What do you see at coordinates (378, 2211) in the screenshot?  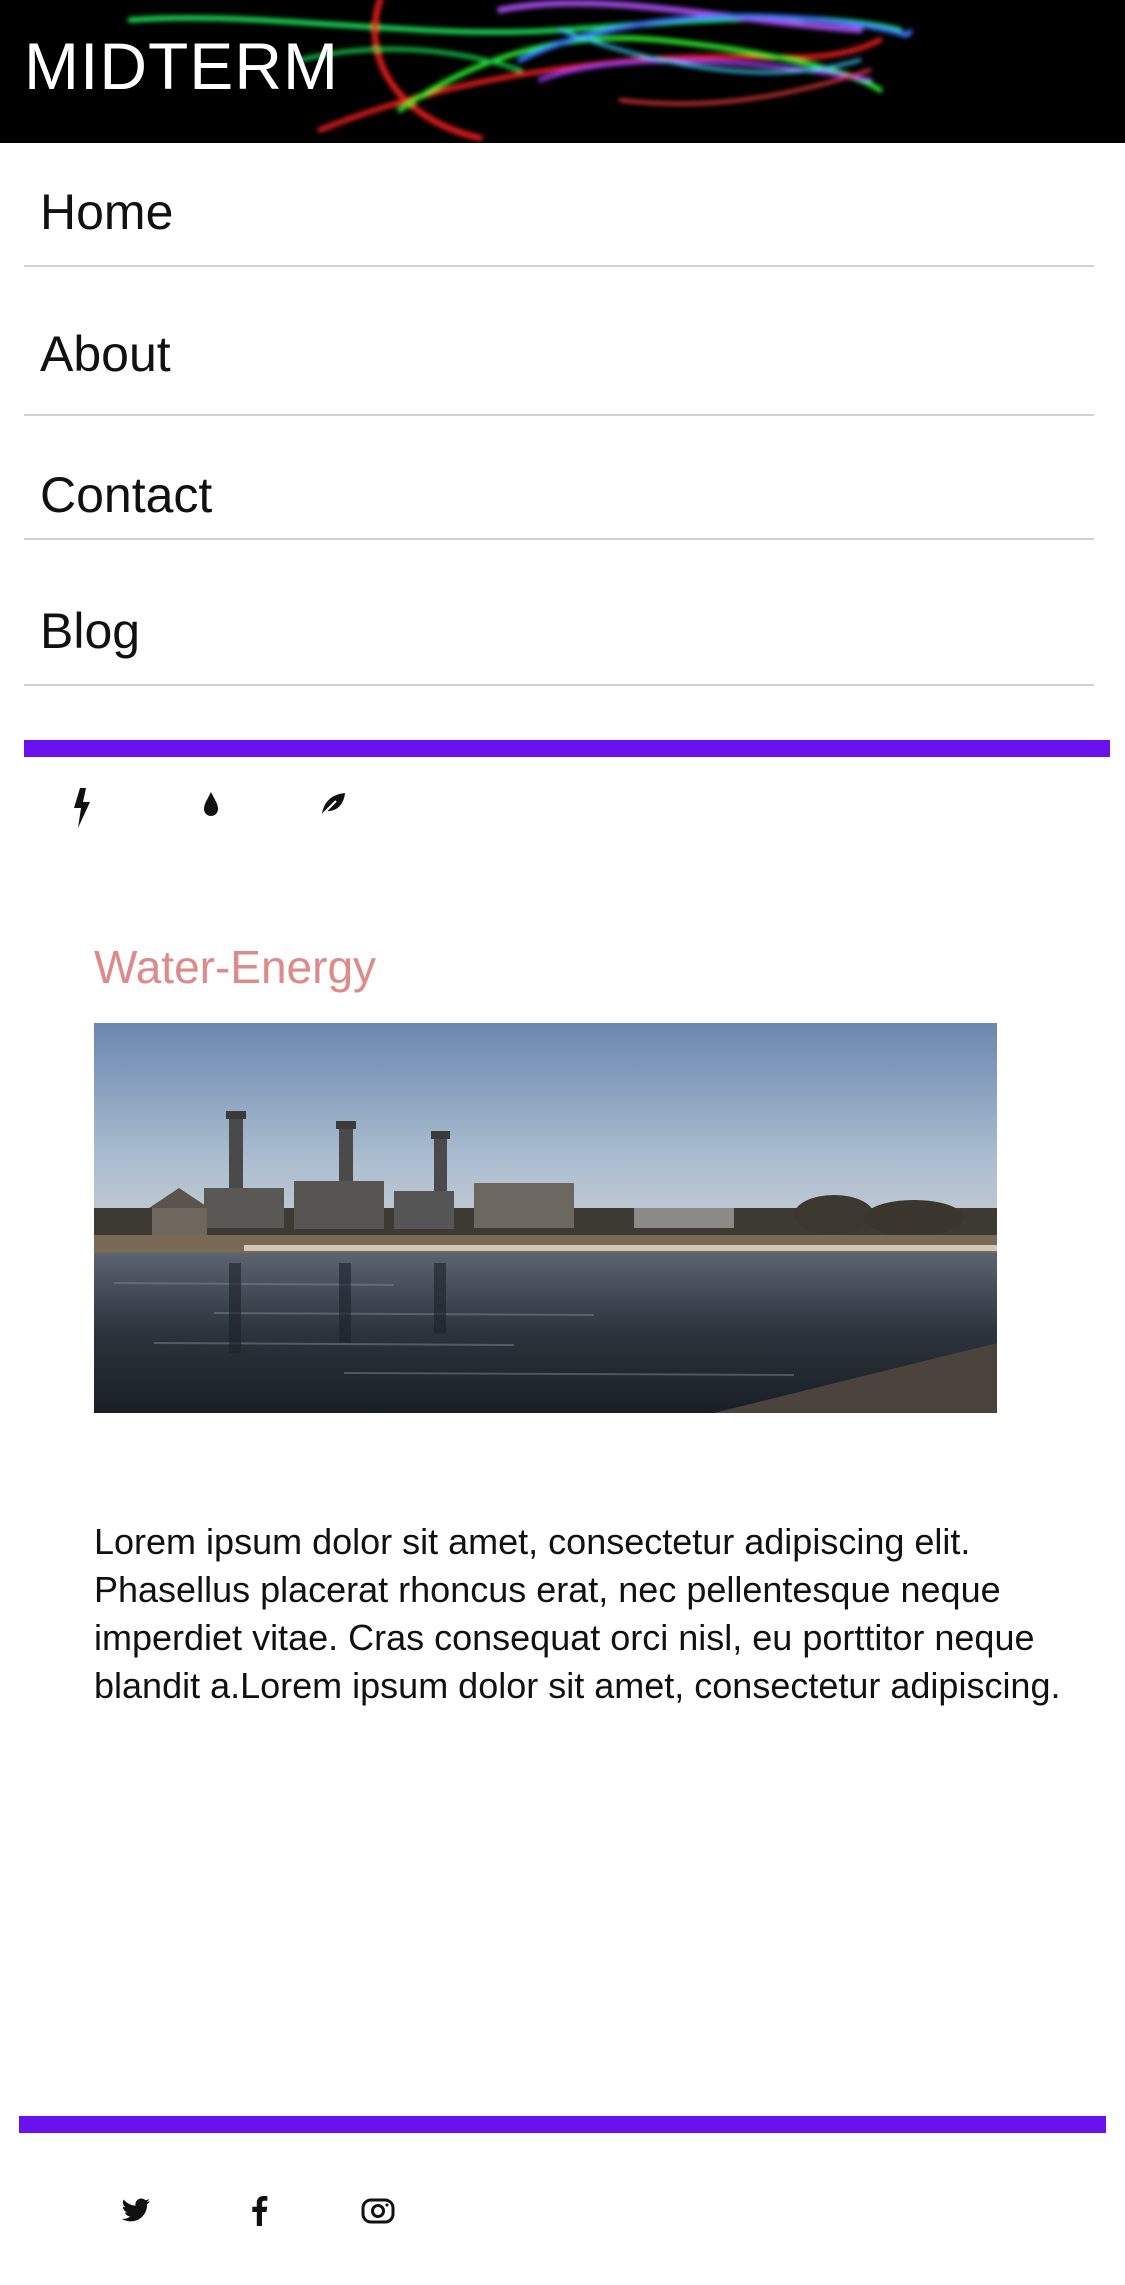 I see `instagram-icon` at bounding box center [378, 2211].